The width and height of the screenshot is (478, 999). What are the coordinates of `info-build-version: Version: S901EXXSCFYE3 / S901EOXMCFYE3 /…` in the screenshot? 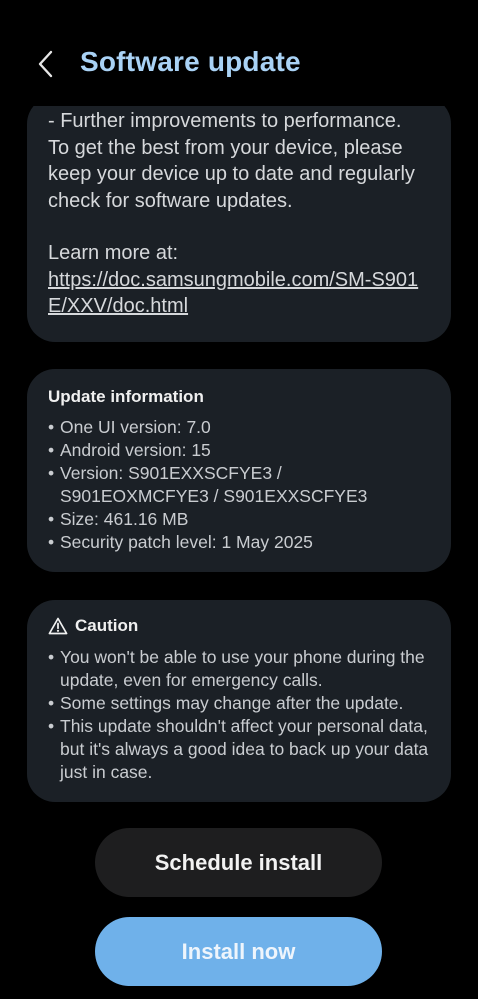 It's located at (239, 485).